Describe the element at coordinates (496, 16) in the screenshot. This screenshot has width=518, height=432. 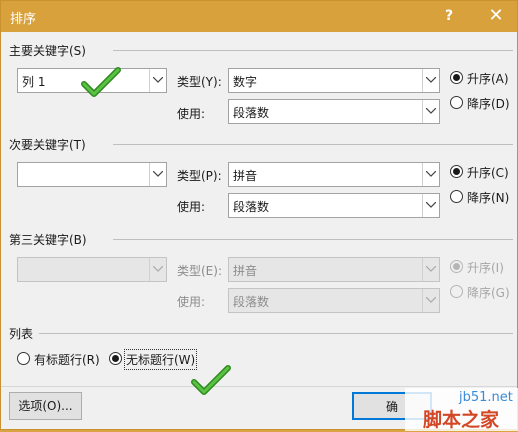
I see `close-button: ✕` at that location.